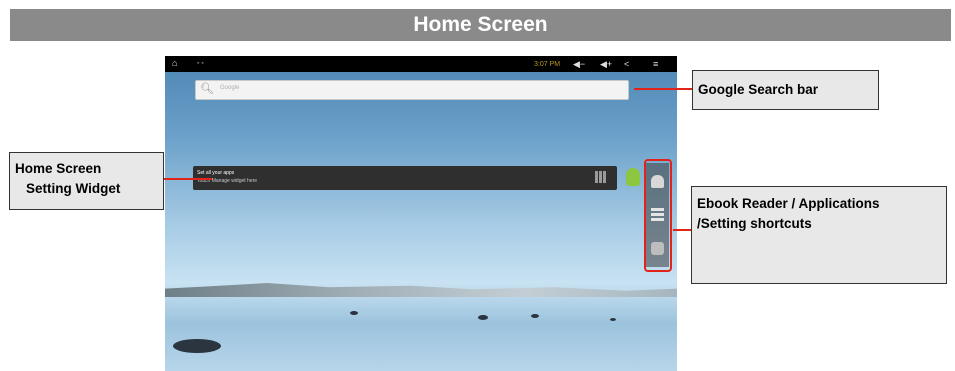 Image resolution: width=955 pixels, height=371 pixels. What do you see at coordinates (663, 89) in the screenshot?
I see `leader-line-google` at bounding box center [663, 89].